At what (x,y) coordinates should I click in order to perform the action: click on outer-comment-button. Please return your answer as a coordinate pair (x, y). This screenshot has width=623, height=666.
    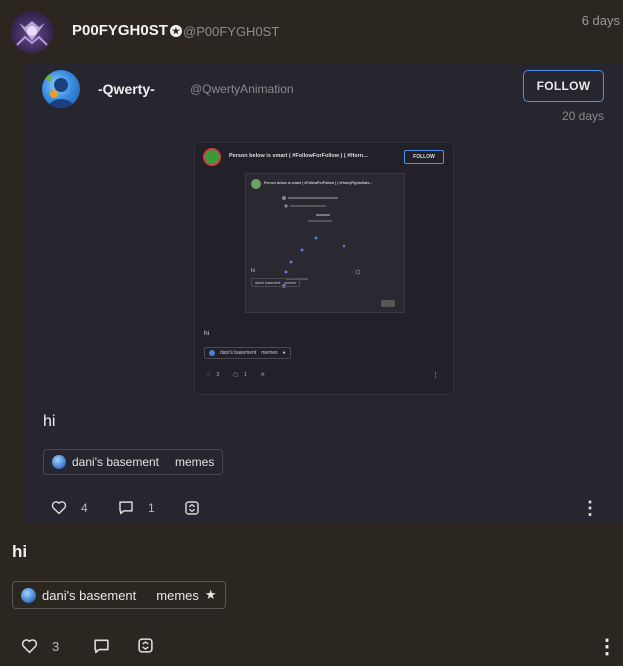
    Looking at the image, I should click on (101, 646).